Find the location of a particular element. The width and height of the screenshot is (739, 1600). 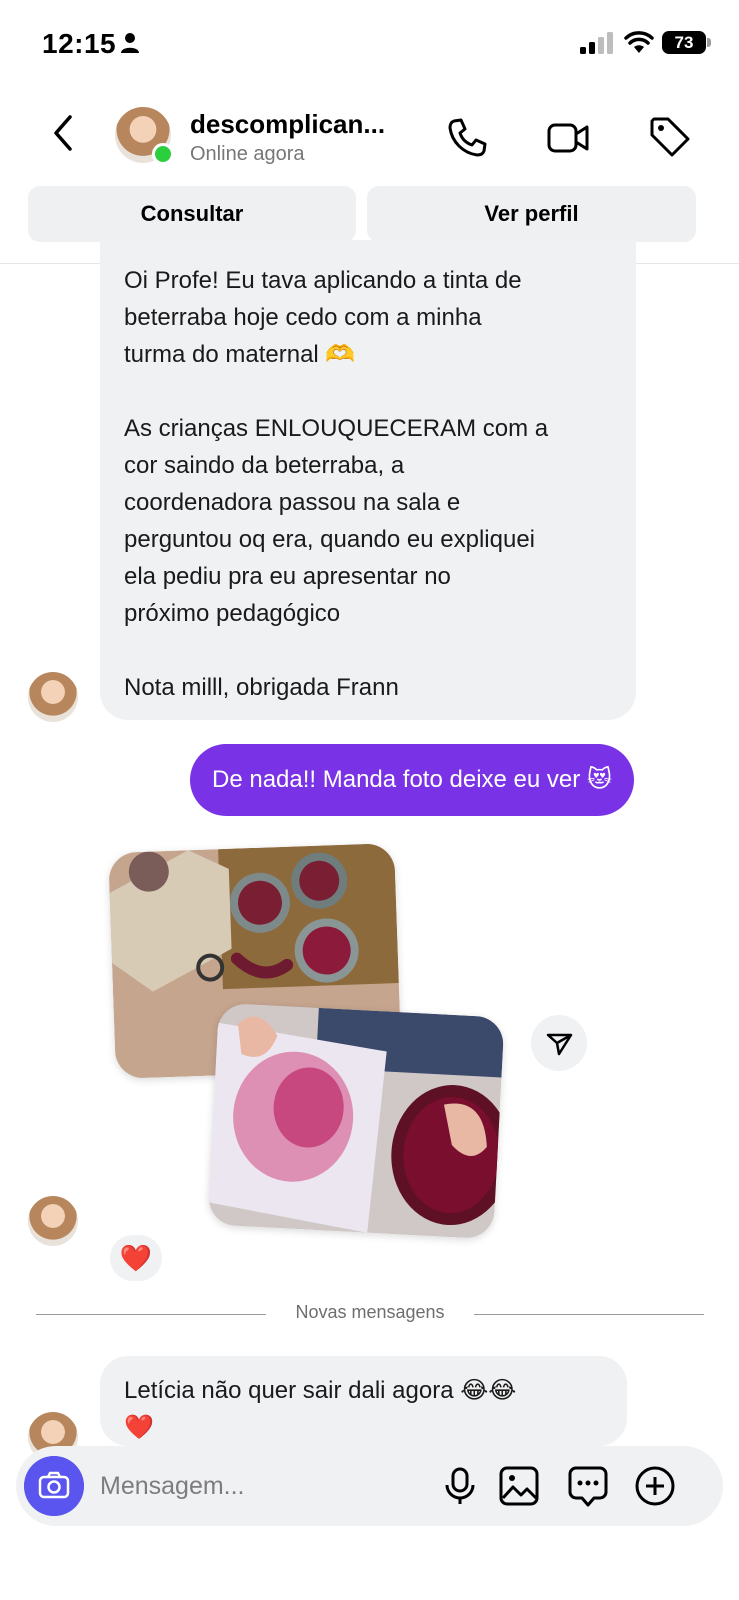

message-composer is located at coordinates (369, 1486).